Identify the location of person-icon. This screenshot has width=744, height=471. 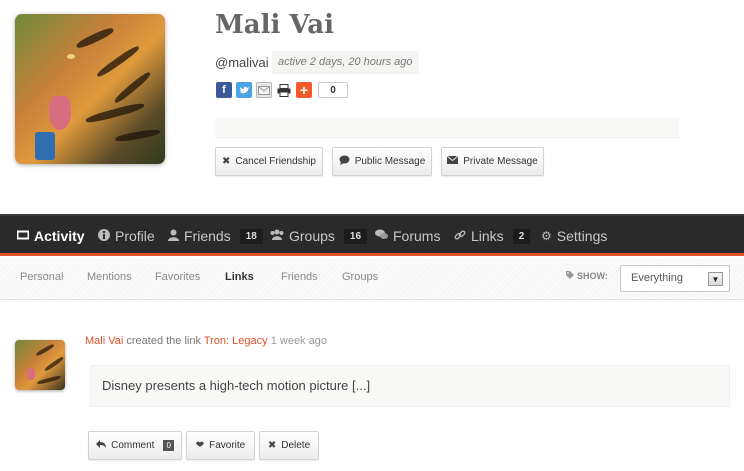
(173, 236).